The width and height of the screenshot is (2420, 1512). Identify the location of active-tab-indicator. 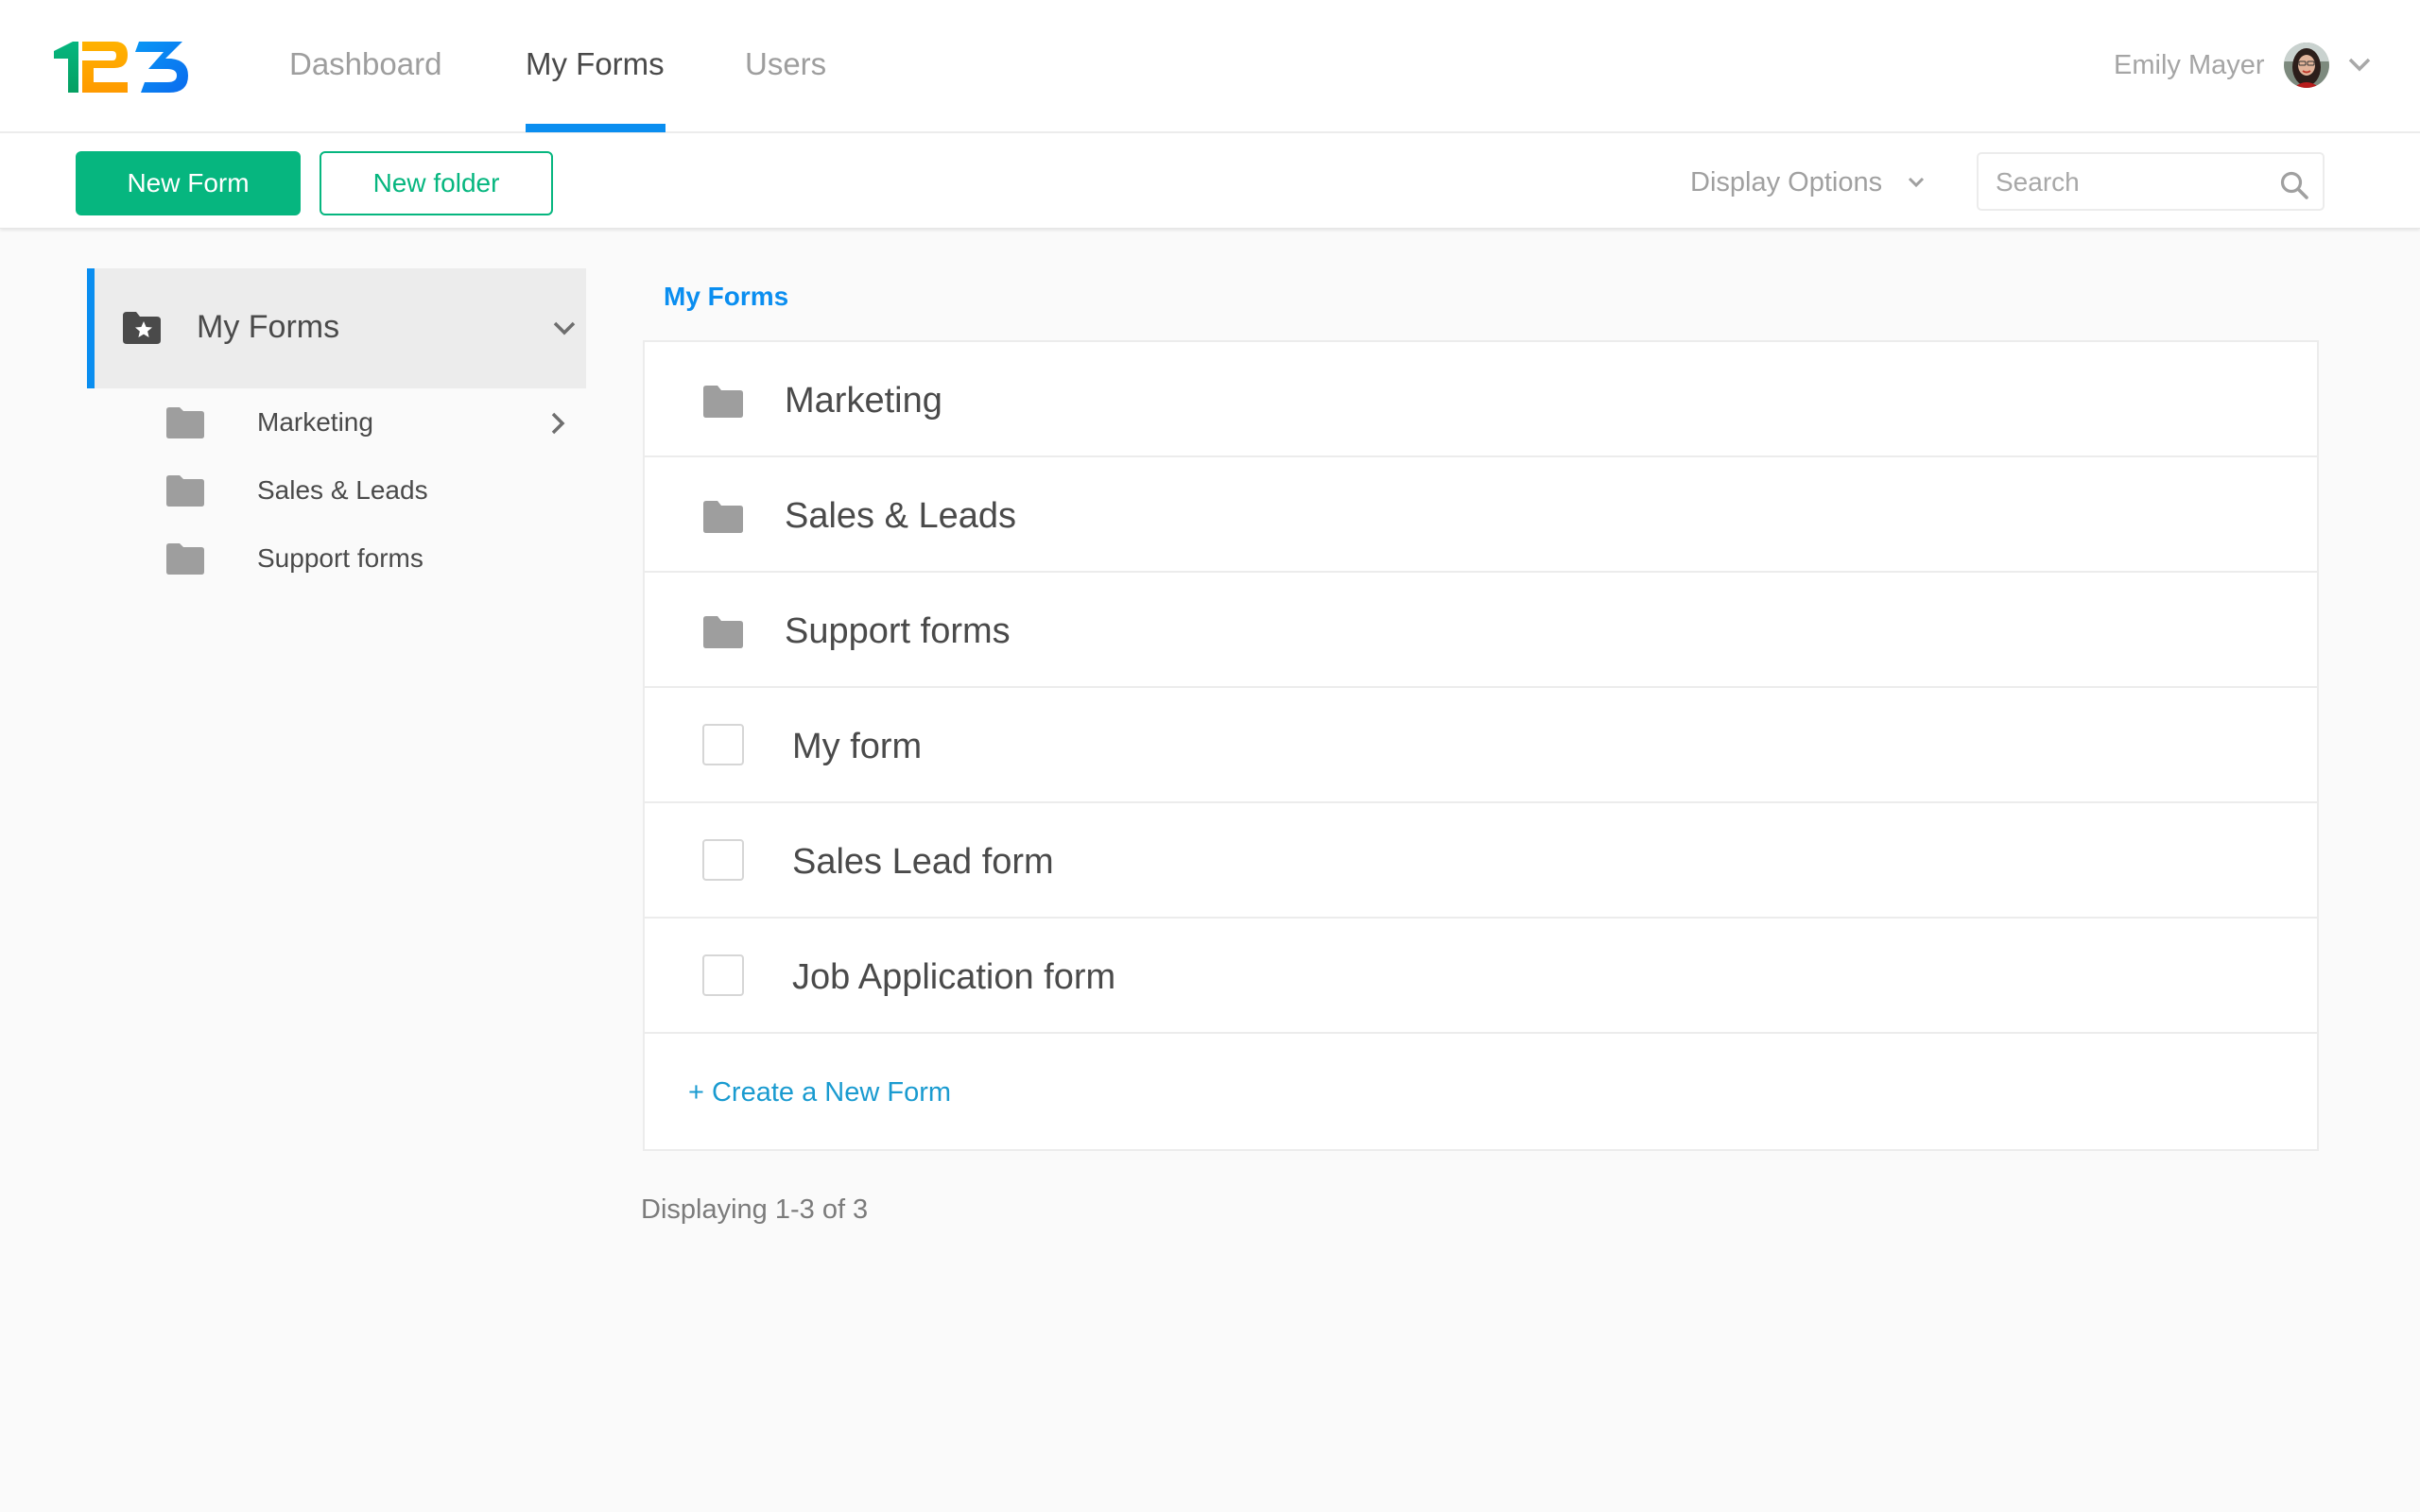
(596, 128).